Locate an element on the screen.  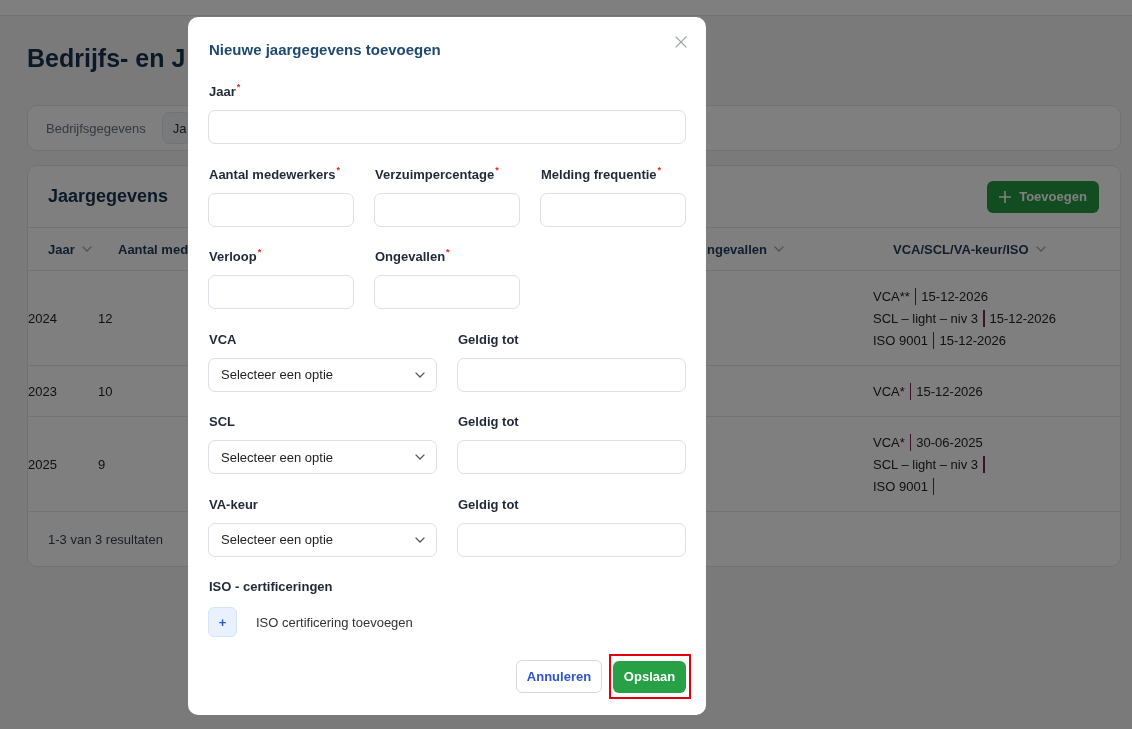
field-label: Jaar$^{*}$ is located at coordinates (225, 92).